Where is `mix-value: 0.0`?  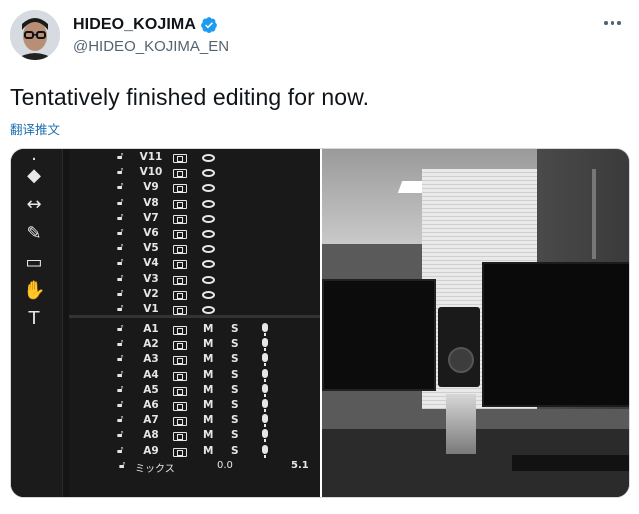 mix-value: 0.0 is located at coordinates (225, 465).